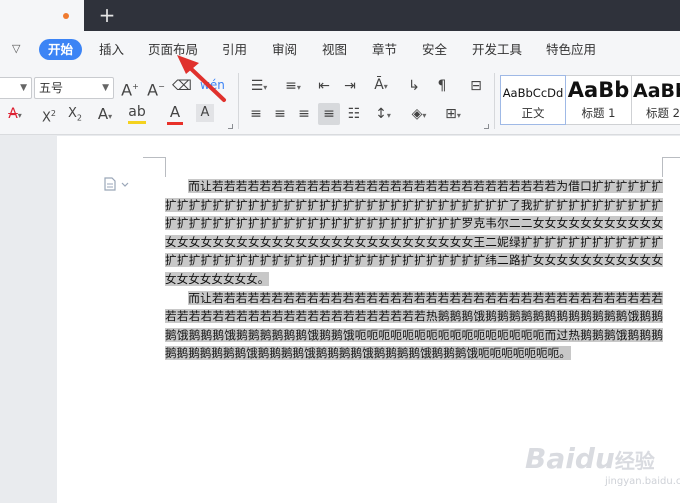  What do you see at coordinates (329, 114) in the screenshot?
I see `justify-icon: ≡` at bounding box center [329, 114].